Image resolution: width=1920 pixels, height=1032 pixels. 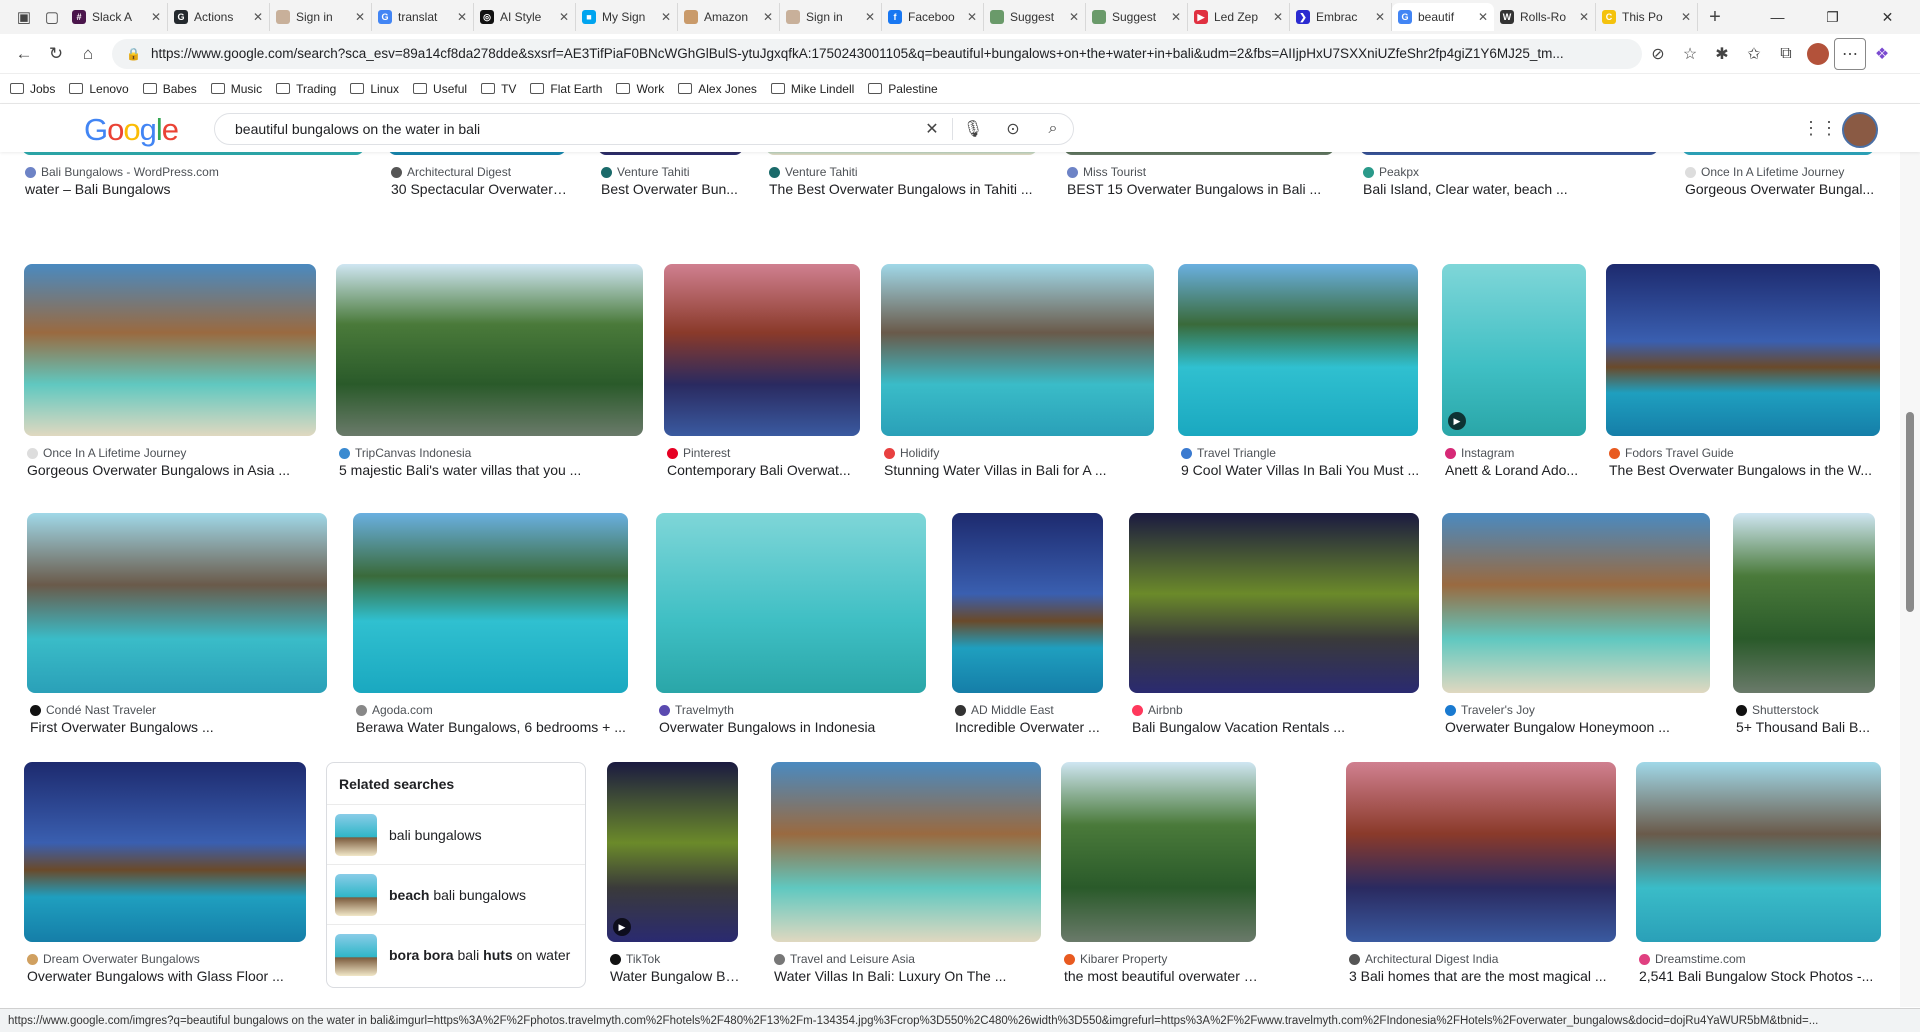 I want to click on result-source: Traveler's Joy, so click(x=1579, y=710).